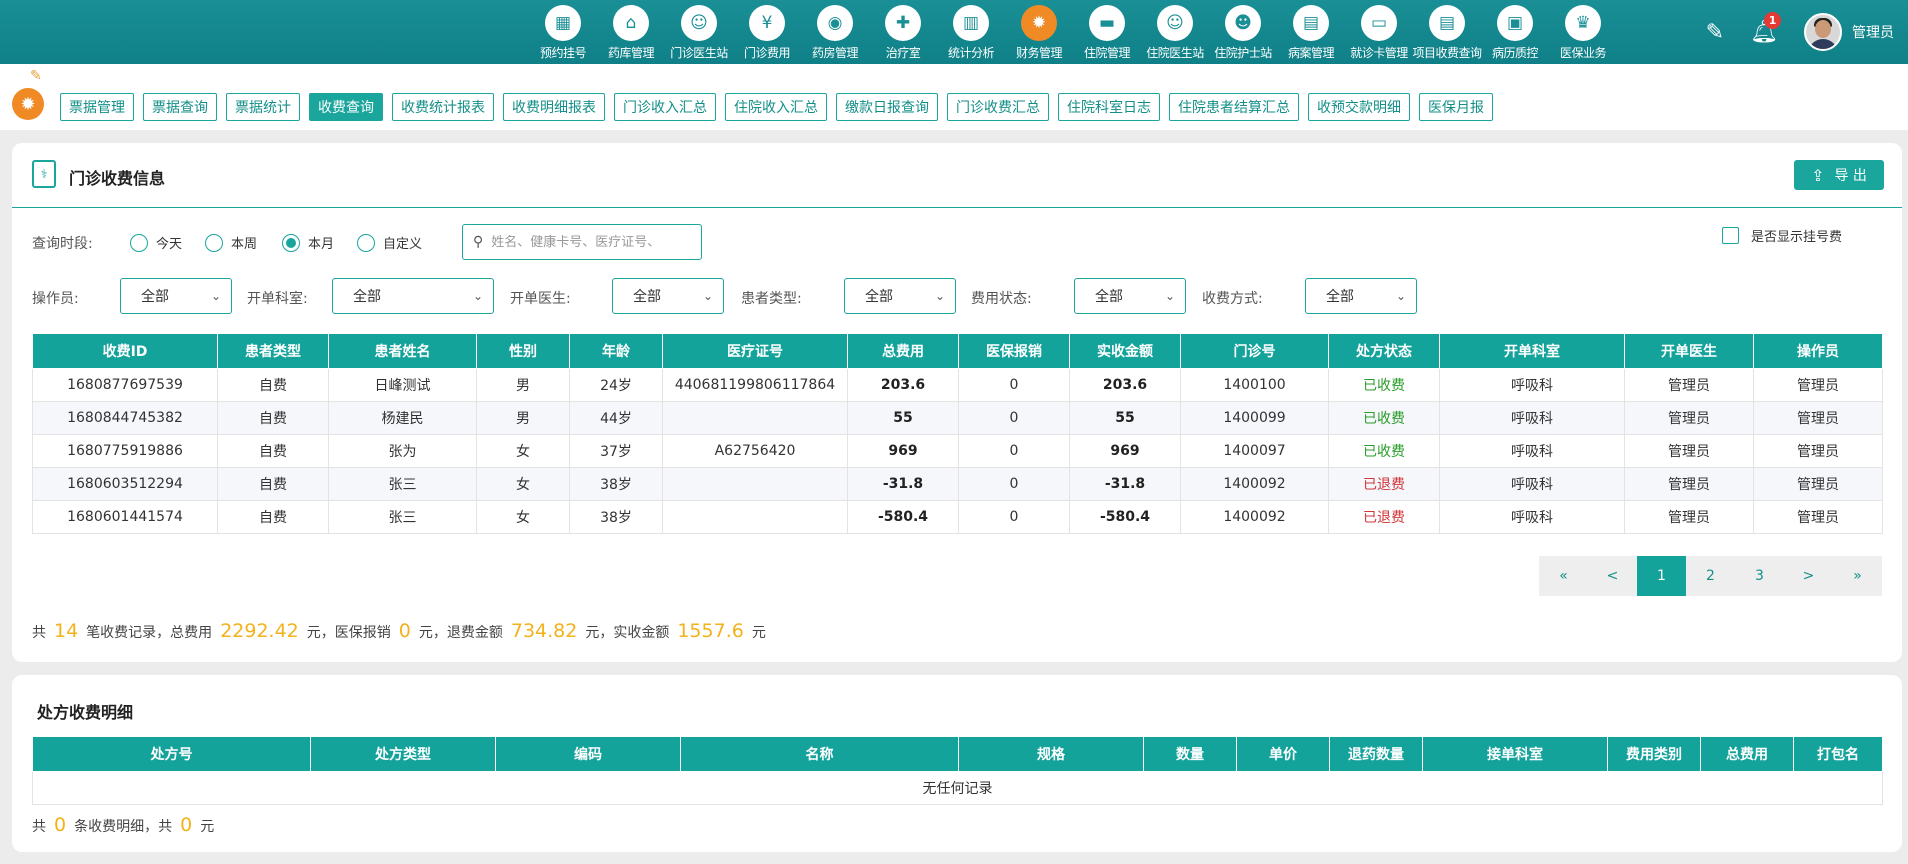 The height and width of the screenshot is (864, 1908). What do you see at coordinates (1730, 235) in the screenshot?
I see `checkbox-box` at bounding box center [1730, 235].